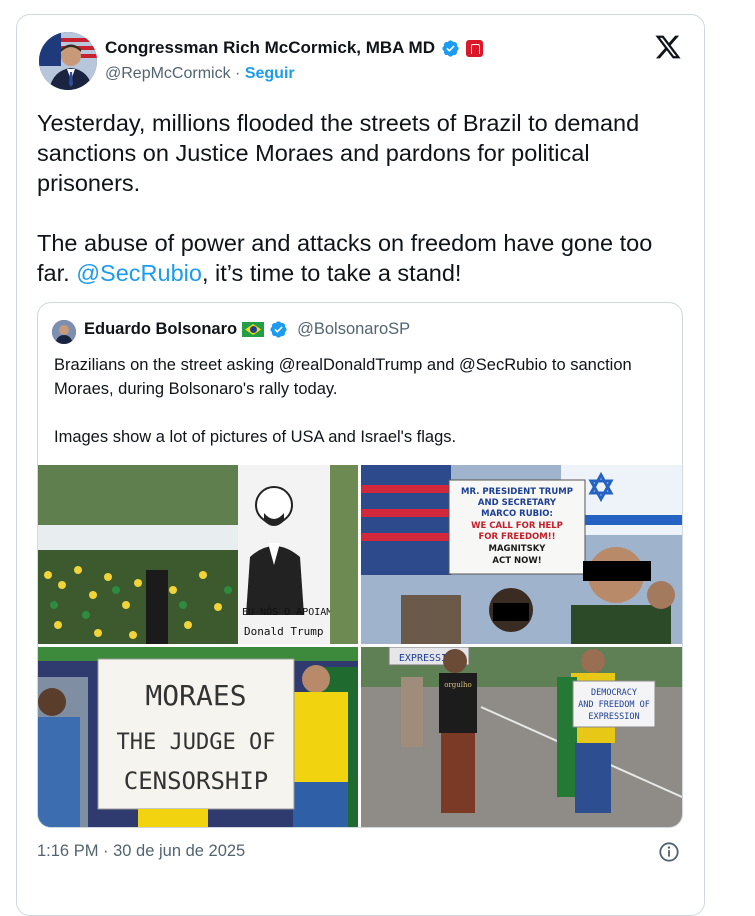 Image resolution: width=755 pixels, height=916 pixels. Describe the element at coordinates (517, 526) in the screenshot. I see `img2-sign-line4: WE CALL FOR HELP` at that location.